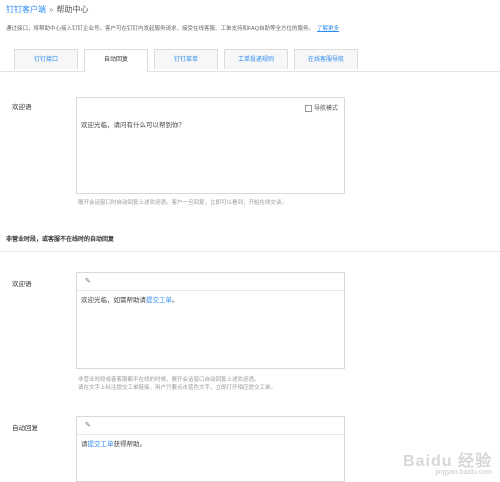 The height and width of the screenshot is (482, 500). I want to click on tab-bar: 钉钉接口 自动回复 钉钉菜单 工单投递规则 在线客服导航, so click(254, 60).